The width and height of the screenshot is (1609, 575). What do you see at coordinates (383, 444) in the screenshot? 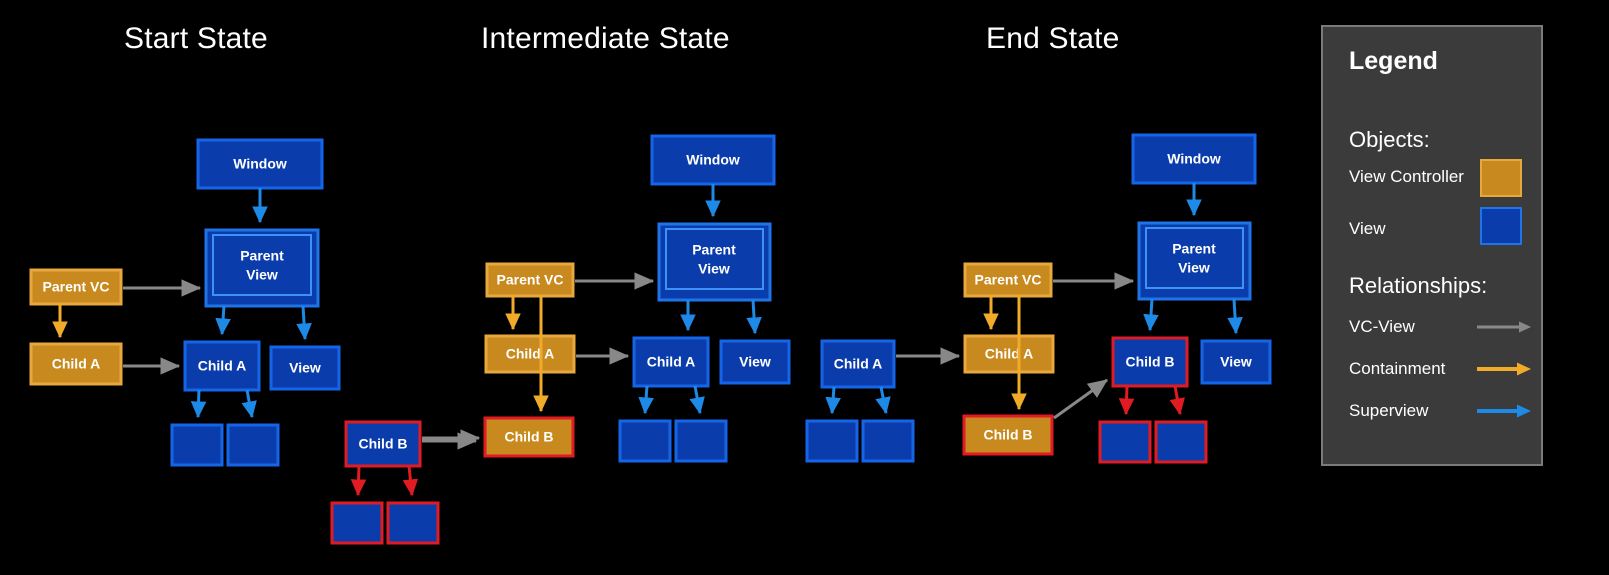
I see `start-child-b-view-box` at bounding box center [383, 444].